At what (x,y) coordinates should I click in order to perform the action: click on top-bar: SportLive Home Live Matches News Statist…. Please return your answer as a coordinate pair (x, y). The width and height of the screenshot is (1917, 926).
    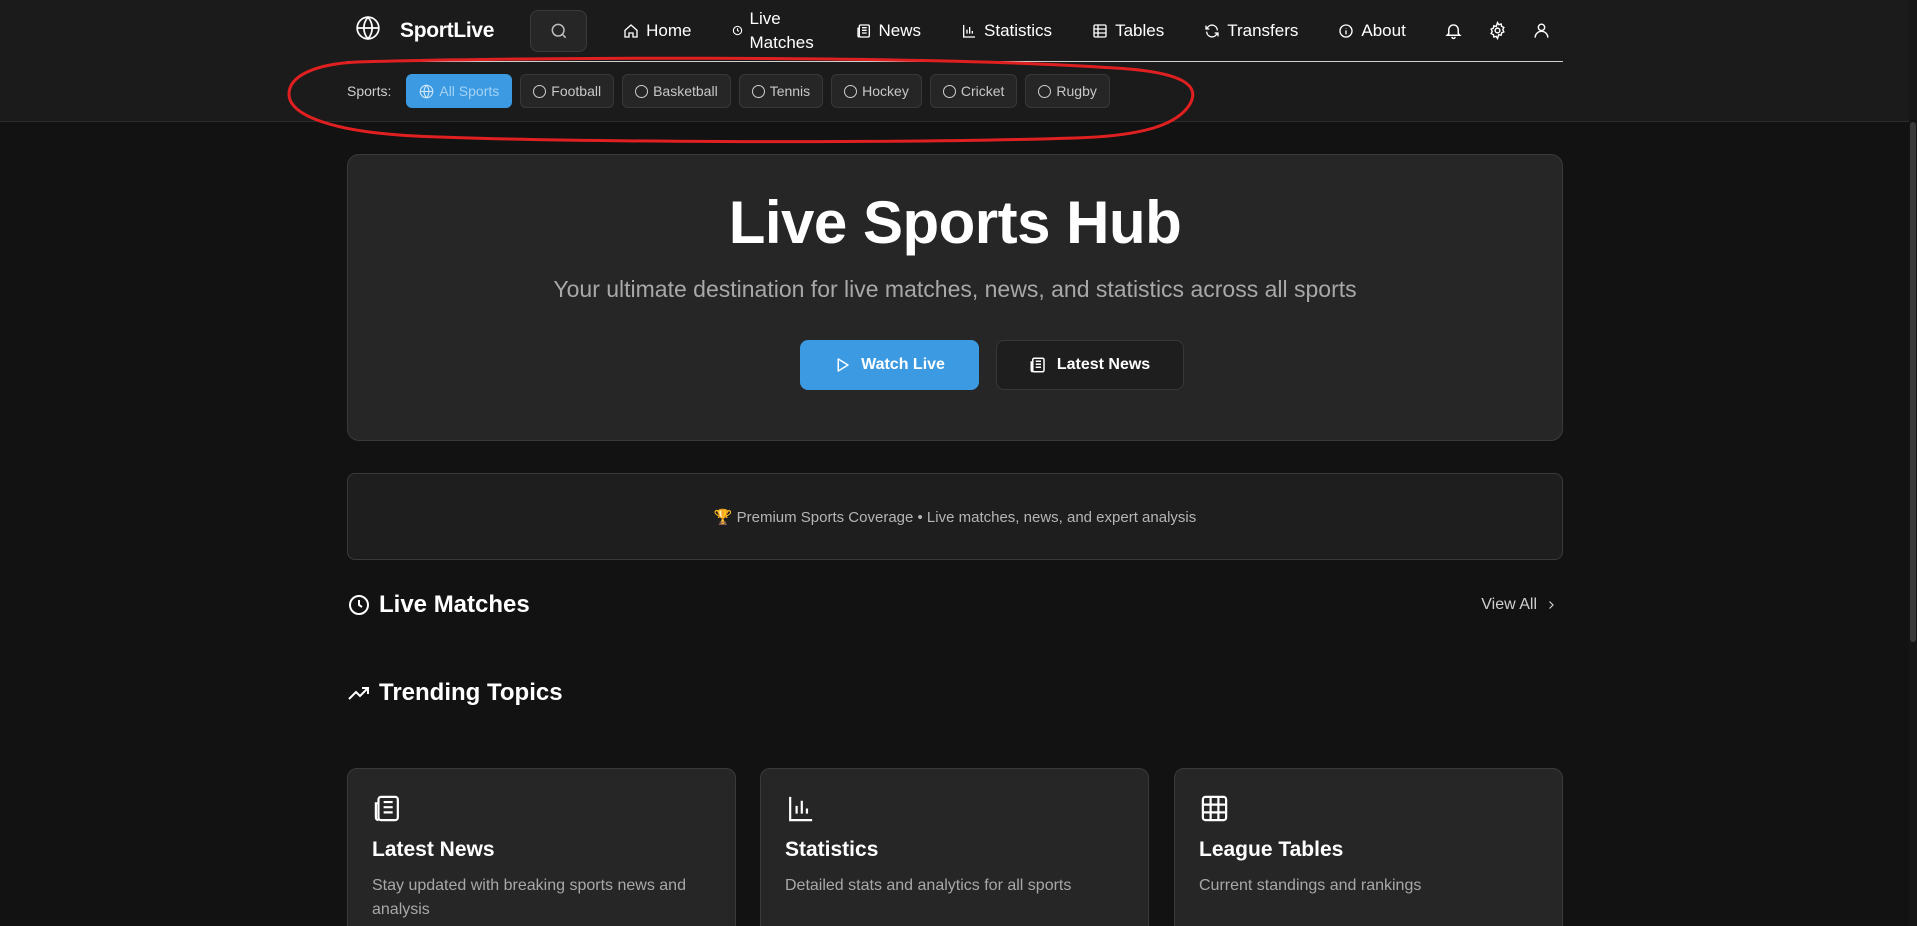
    Looking at the image, I should click on (958, 61).